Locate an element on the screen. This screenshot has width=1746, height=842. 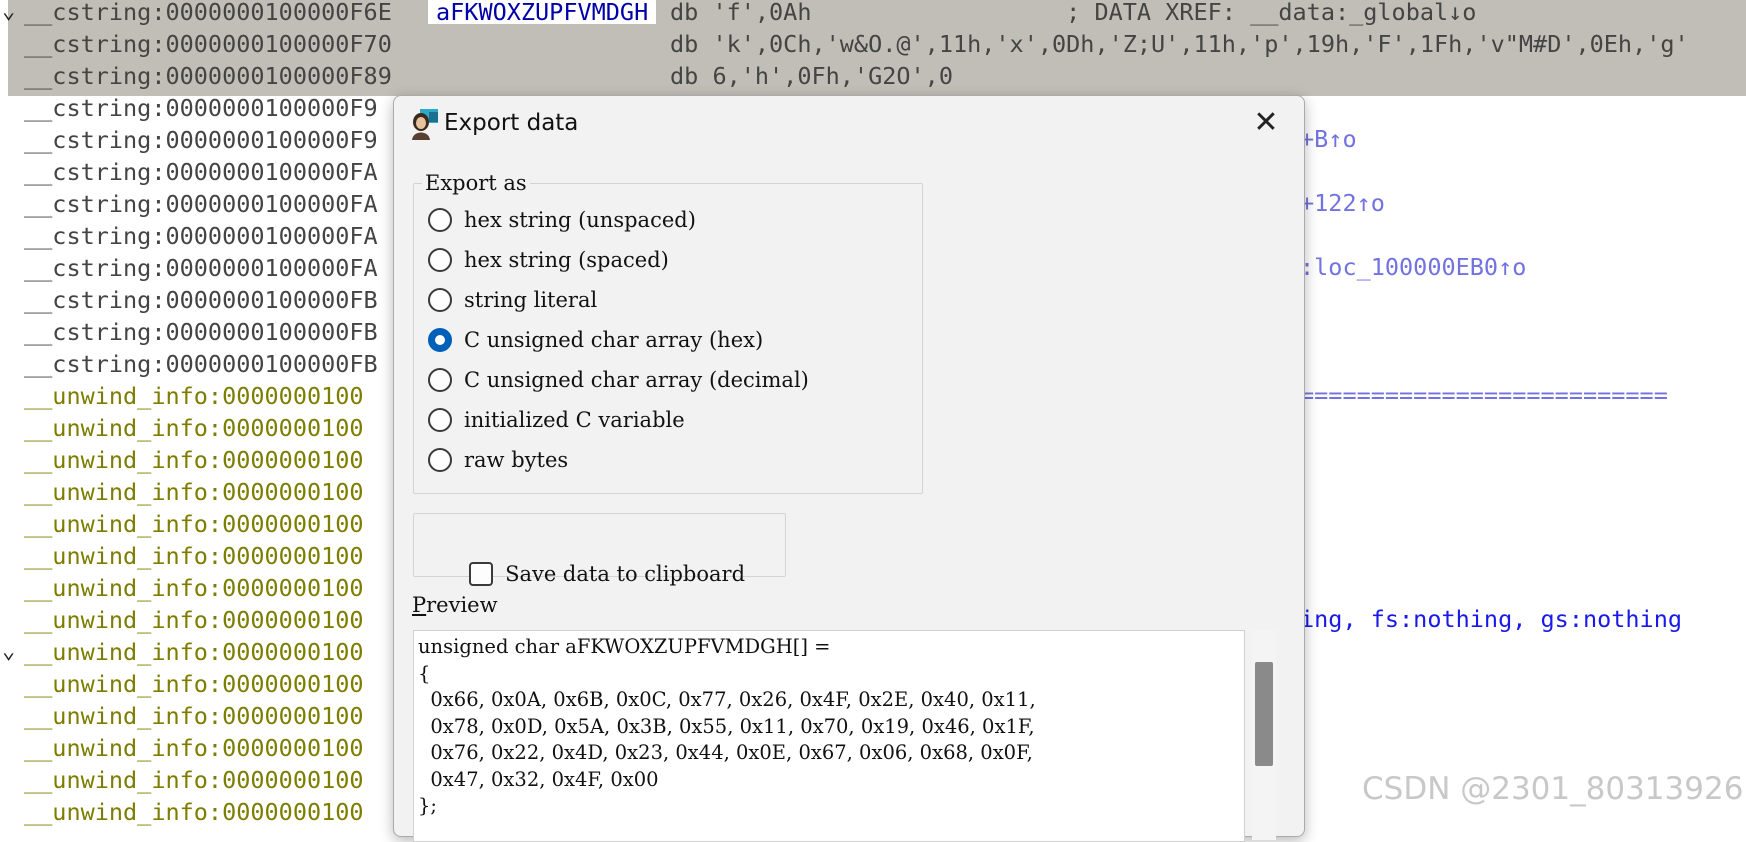
address-text: __cstring:0000000100000F70 is located at coordinates (208, 44).